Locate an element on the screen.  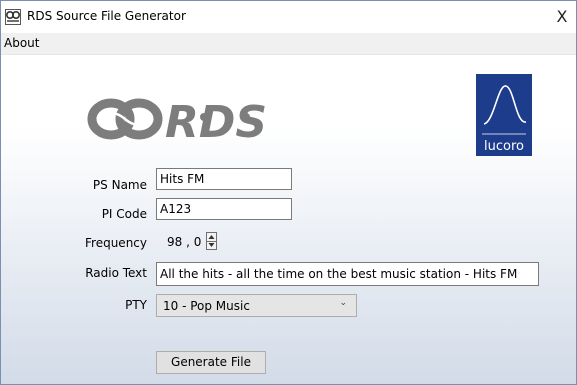
chevron-down-icon: ⌄ is located at coordinates (343, 303).